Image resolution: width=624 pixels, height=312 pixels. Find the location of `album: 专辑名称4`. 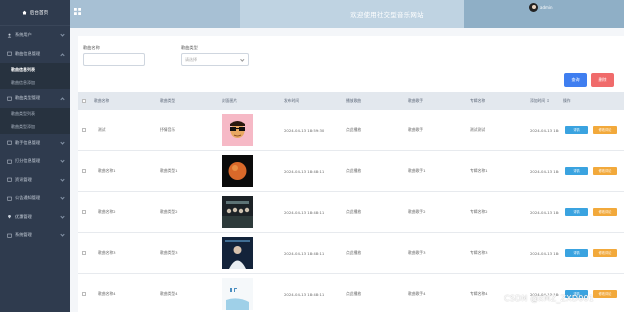

album: 专辑名称4 is located at coordinates (479, 293).